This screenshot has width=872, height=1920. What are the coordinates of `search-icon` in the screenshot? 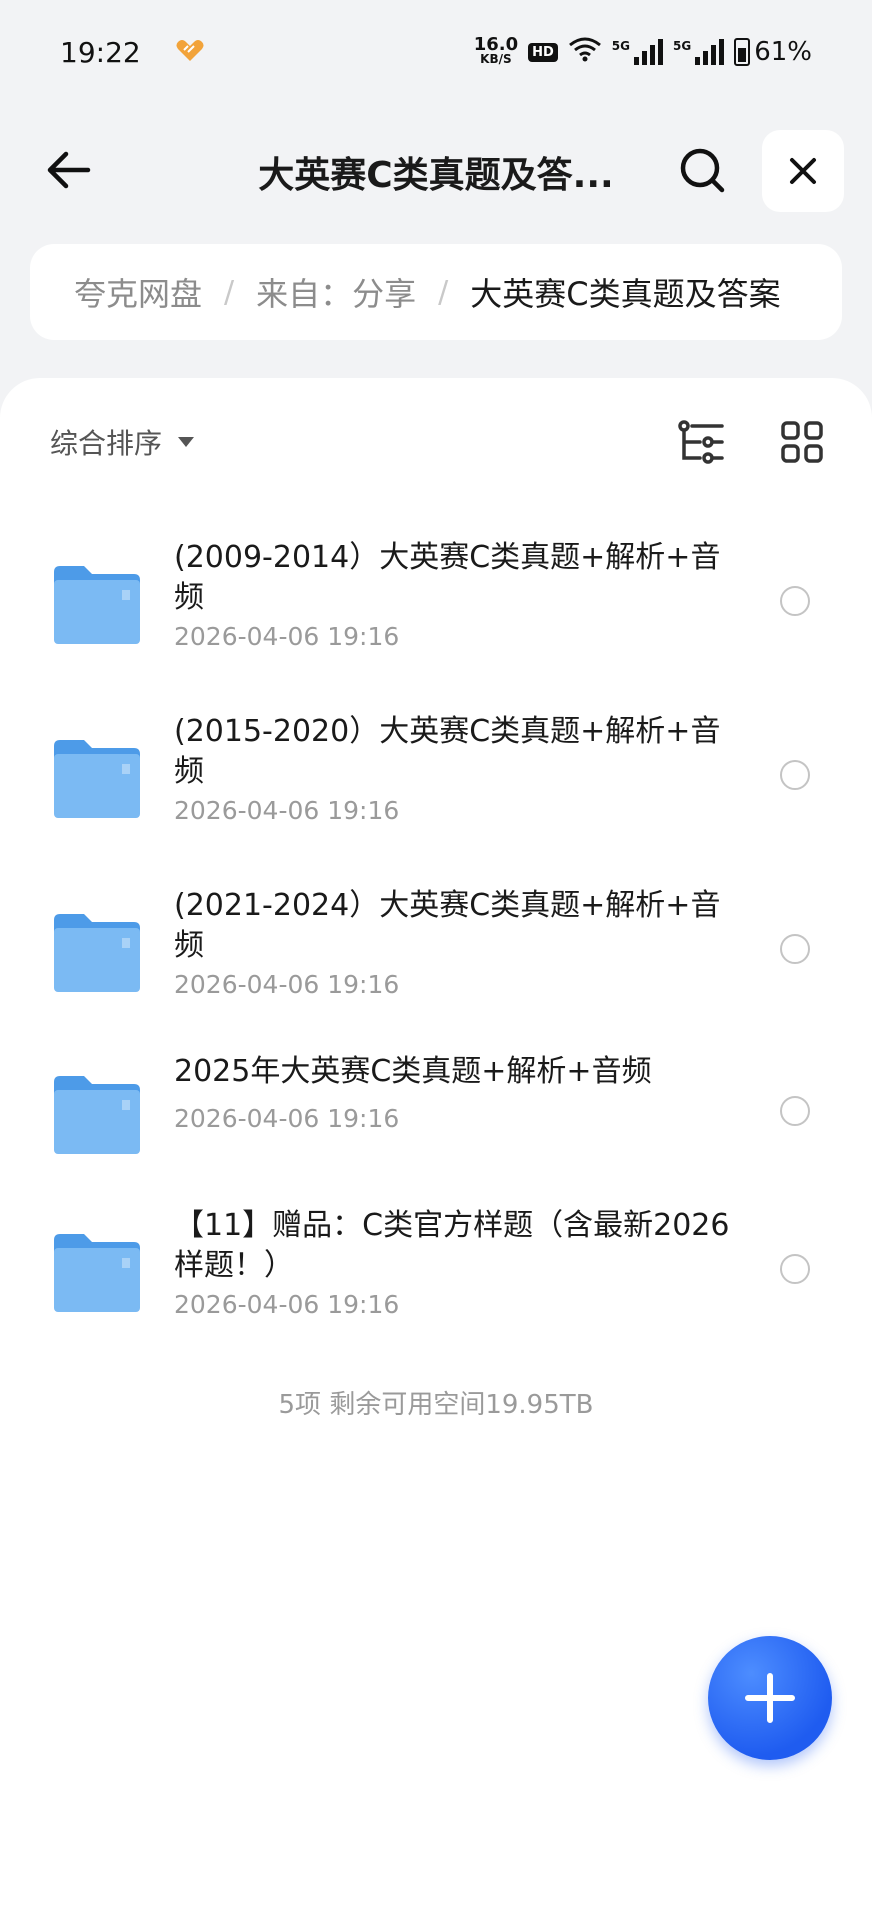 It's located at (702, 170).